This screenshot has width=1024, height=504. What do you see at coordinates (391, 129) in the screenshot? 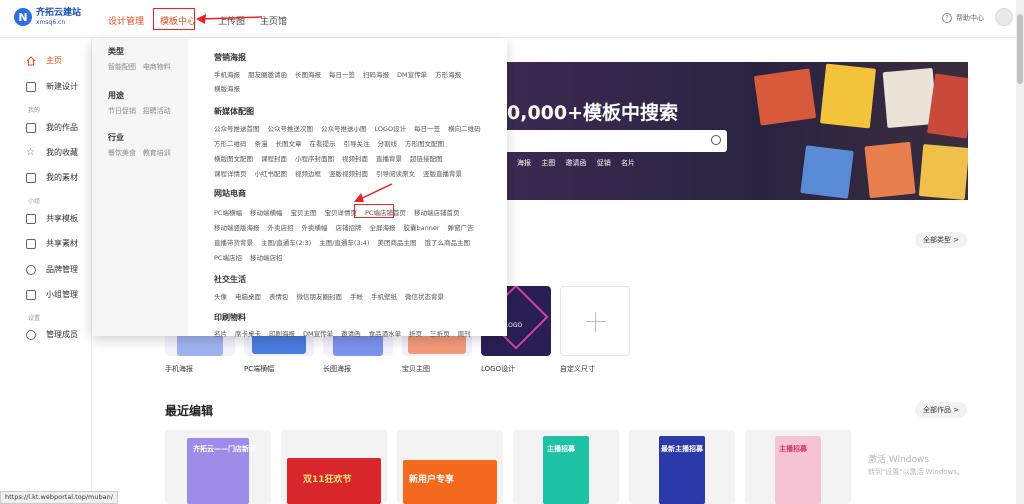
I see `menu-item: LOGO设计` at bounding box center [391, 129].